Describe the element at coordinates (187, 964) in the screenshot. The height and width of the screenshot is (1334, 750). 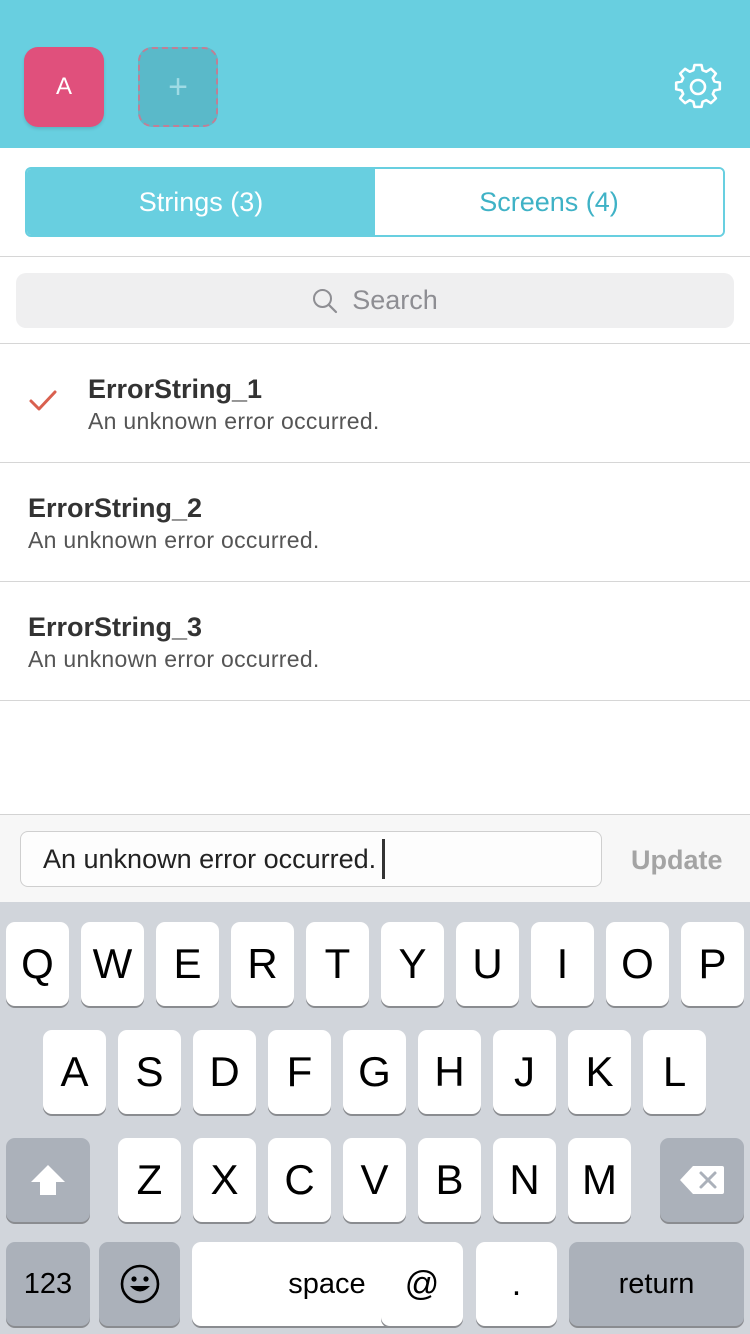
I see `key-e: E` at that location.